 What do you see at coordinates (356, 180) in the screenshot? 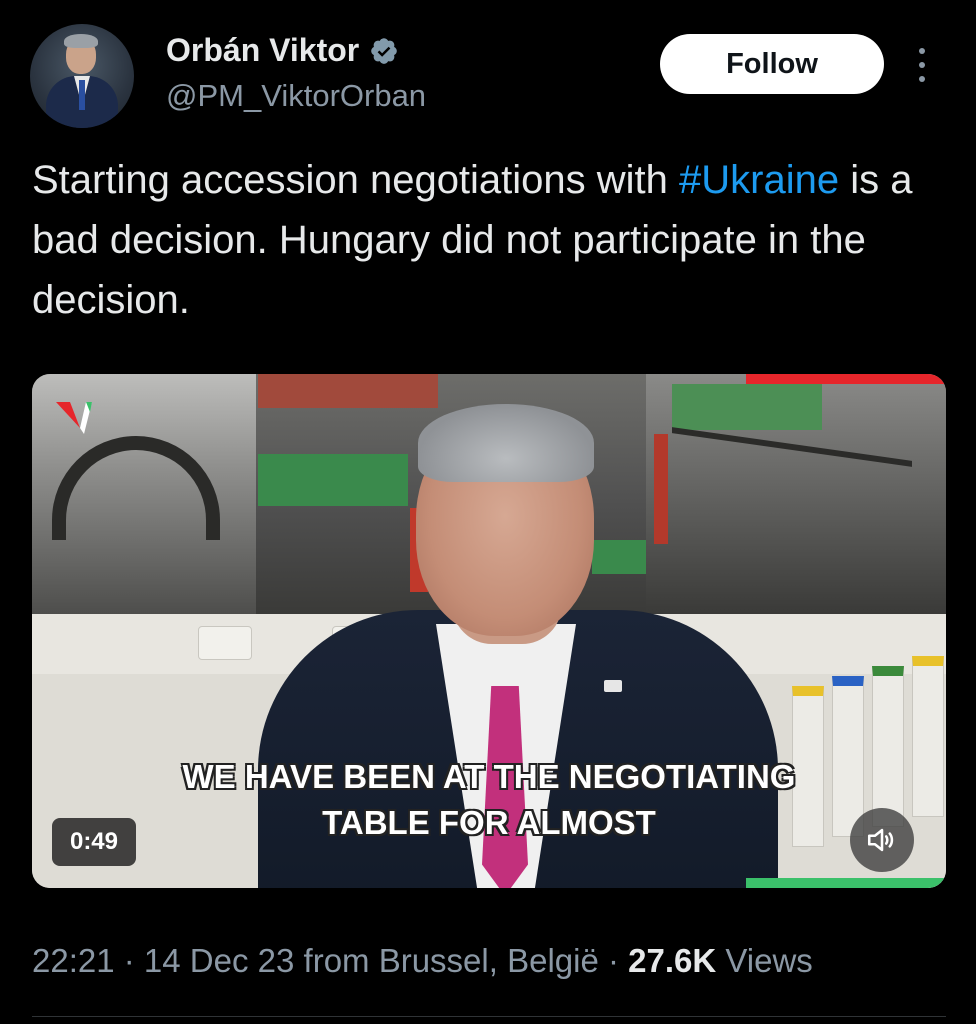
I see `tweet-text-part: Starting accession negotiations with` at bounding box center [356, 180].